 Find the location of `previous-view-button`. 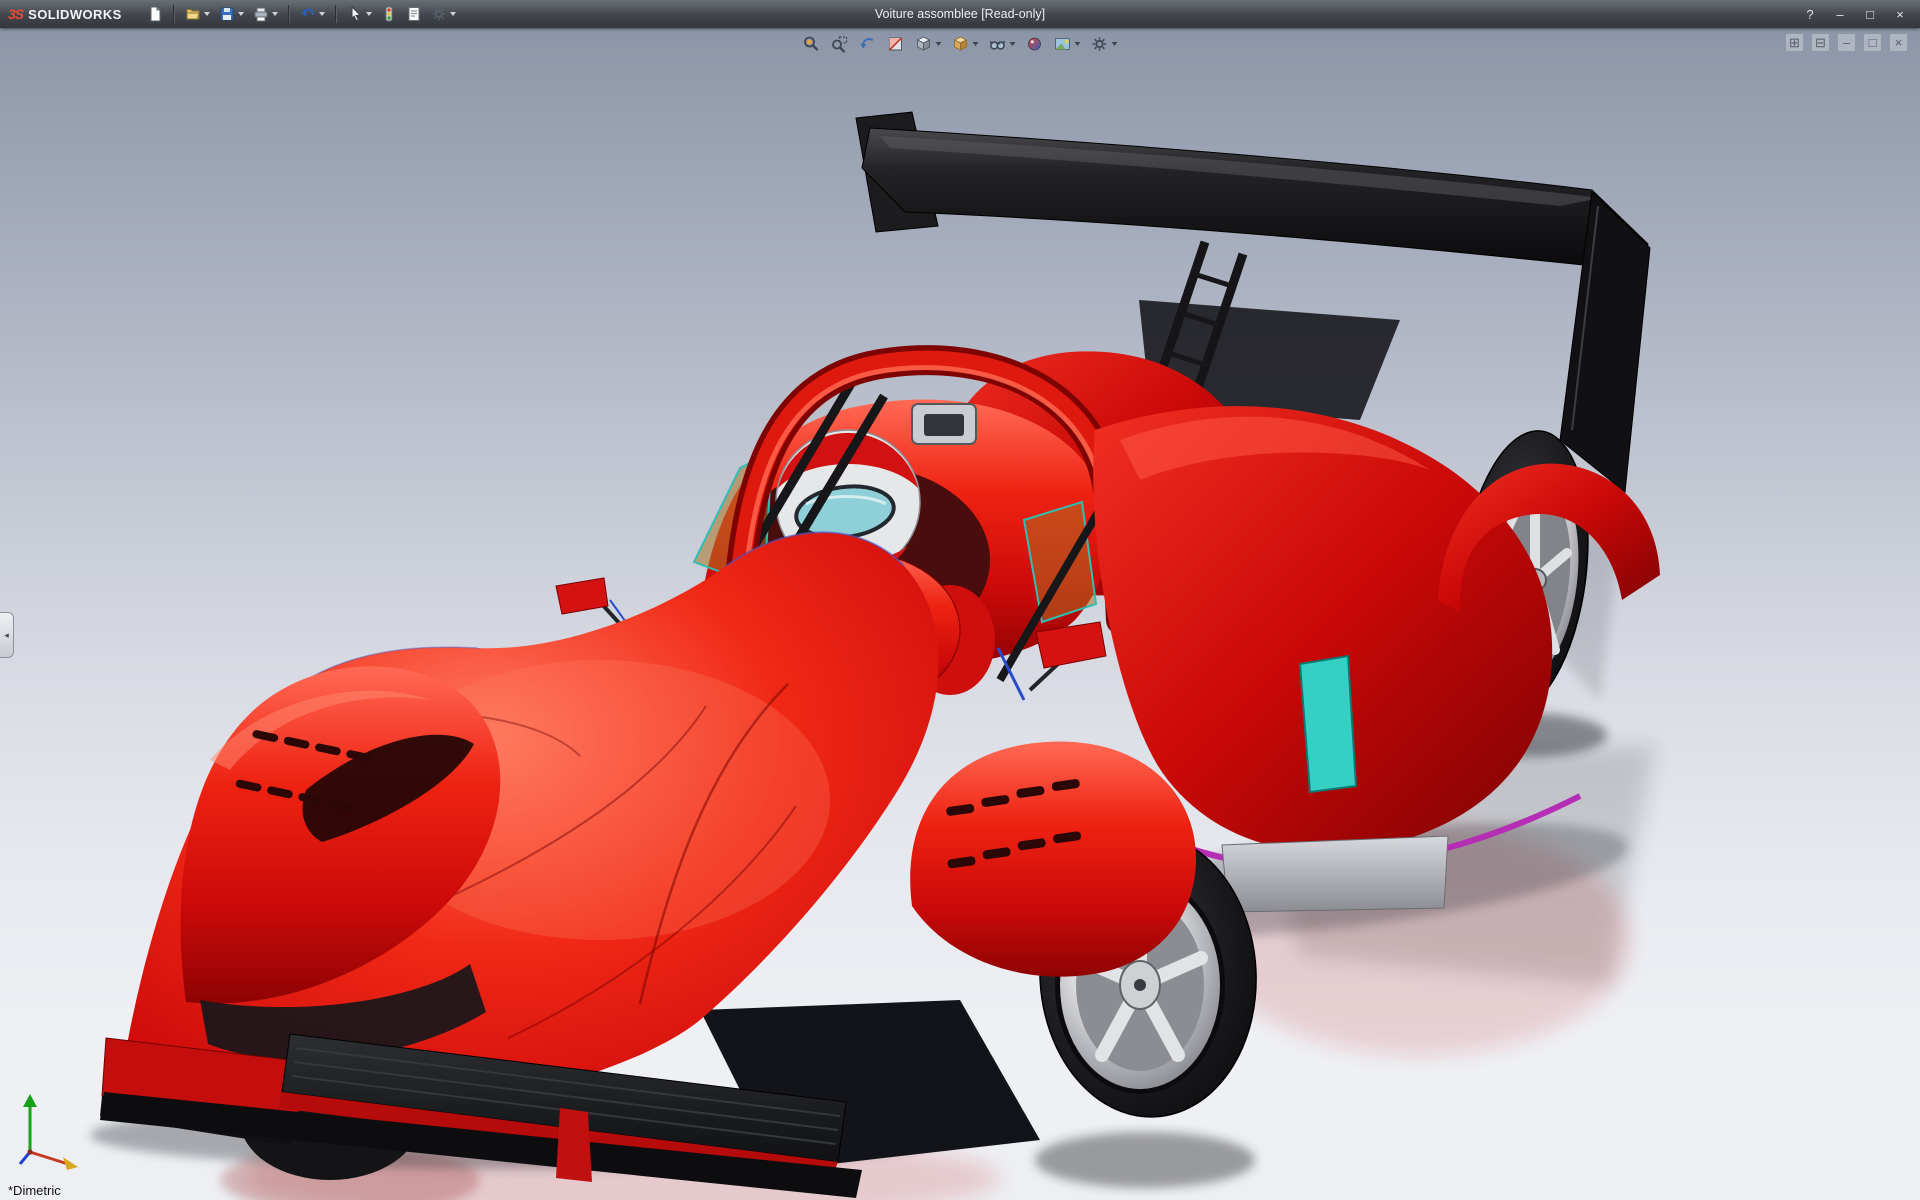

previous-view-button is located at coordinates (868, 44).